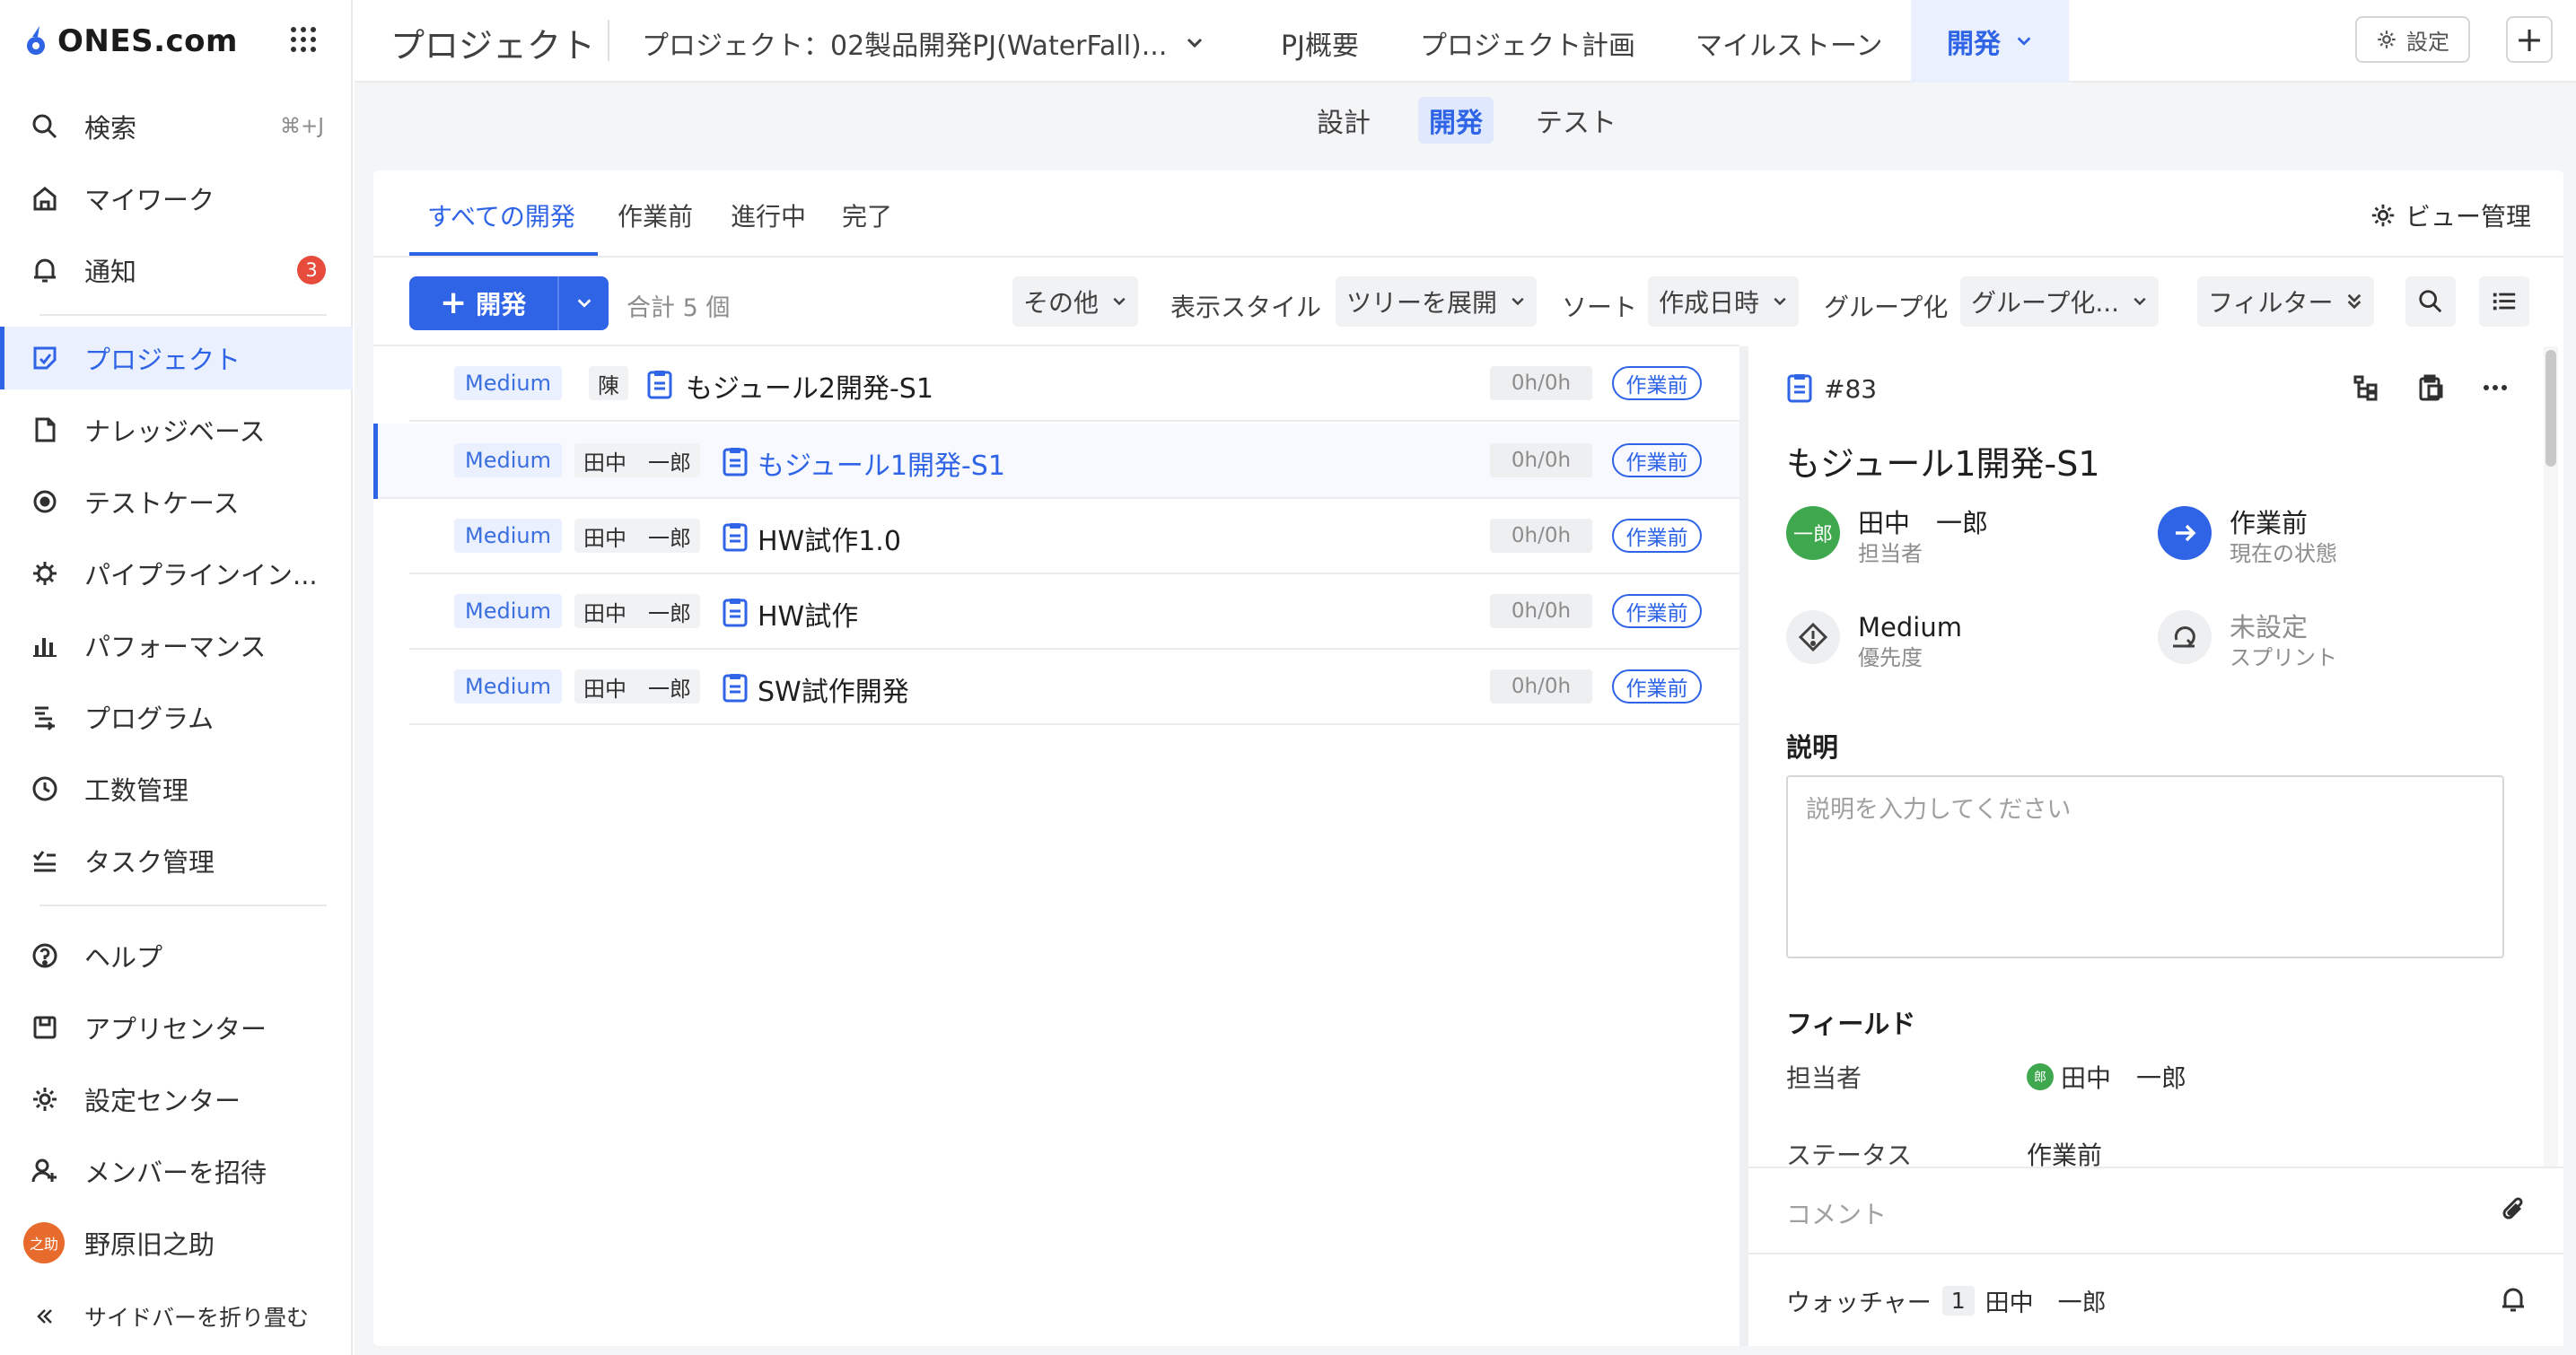 This screenshot has width=2576, height=1355. I want to click on assignee-avatar: 一郎, so click(1813, 533).